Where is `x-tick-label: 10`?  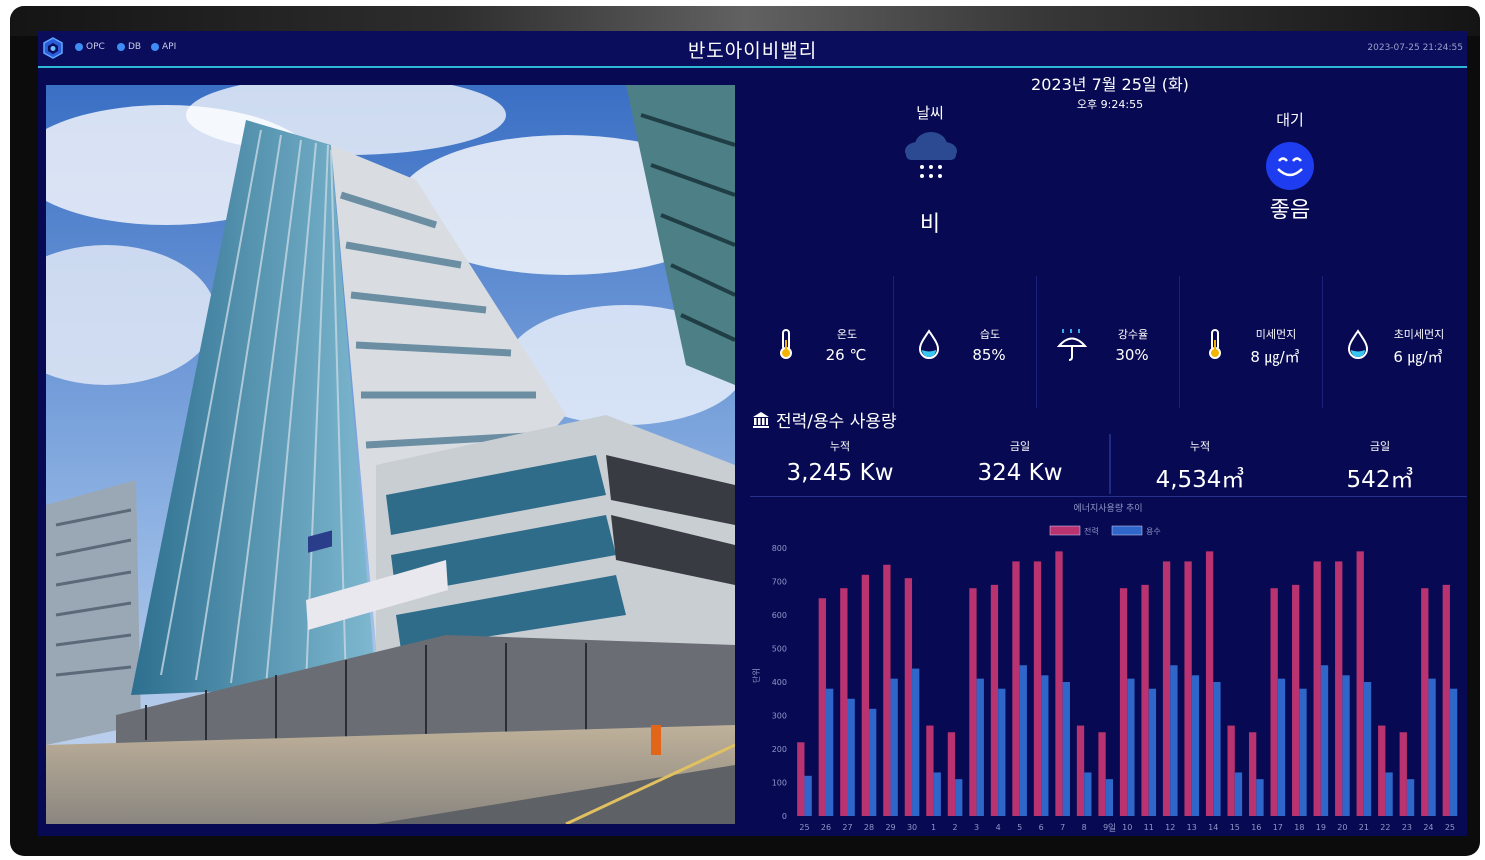
x-tick-label: 10 is located at coordinates (1127, 827).